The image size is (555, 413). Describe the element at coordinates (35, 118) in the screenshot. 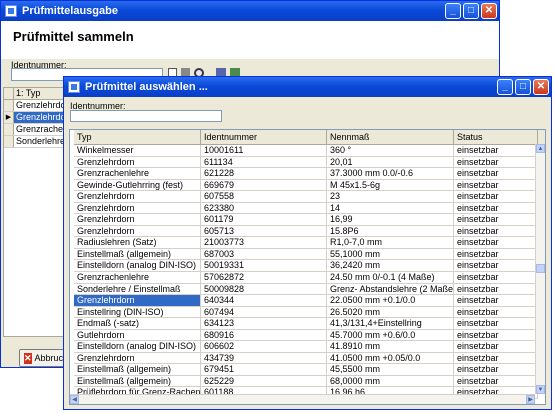

I see `table-row: ▶Grenzlehrdorn` at that location.